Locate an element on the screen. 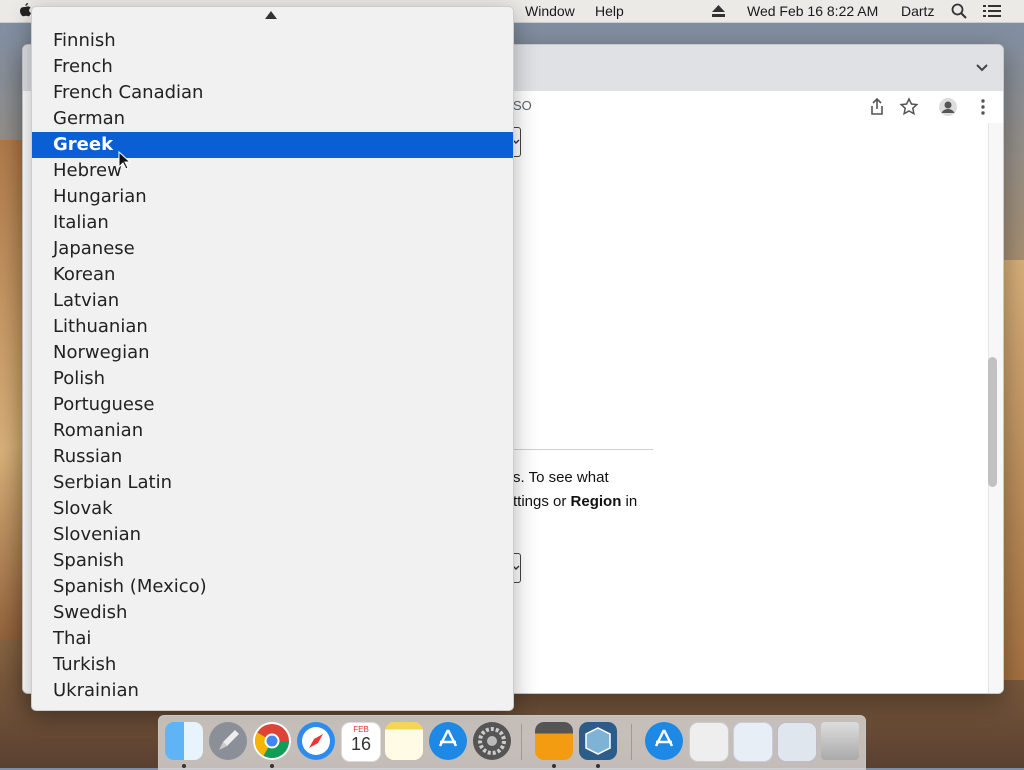 The height and width of the screenshot is (770, 1024). tab-search-chevron-down-icon is located at coordinates (982, 68).